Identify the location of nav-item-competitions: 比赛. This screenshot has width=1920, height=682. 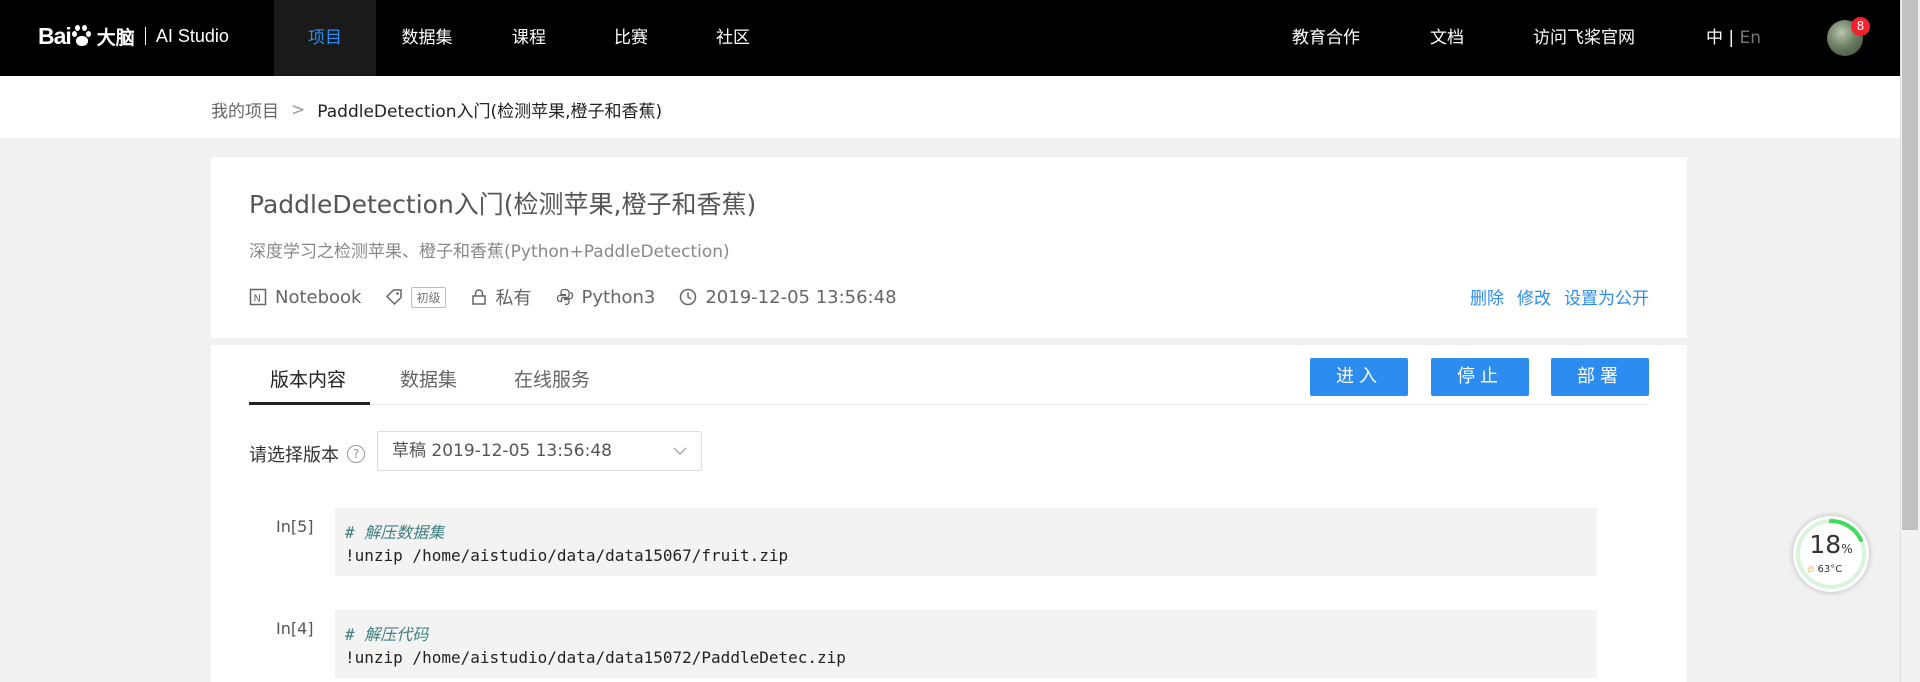
(631, 38).